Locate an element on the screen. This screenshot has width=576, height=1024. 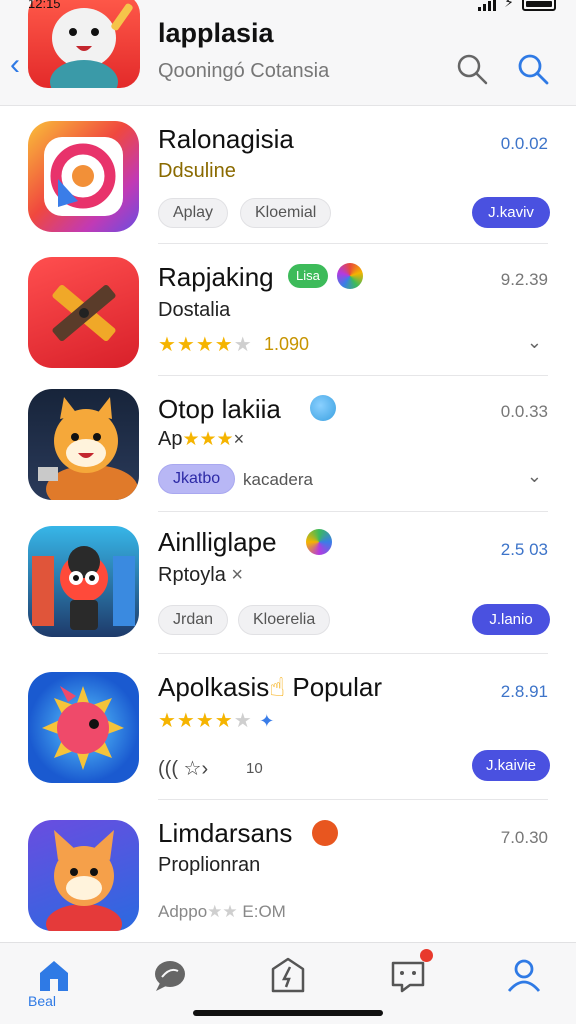
home-icon is located at coordinates (54, 975).